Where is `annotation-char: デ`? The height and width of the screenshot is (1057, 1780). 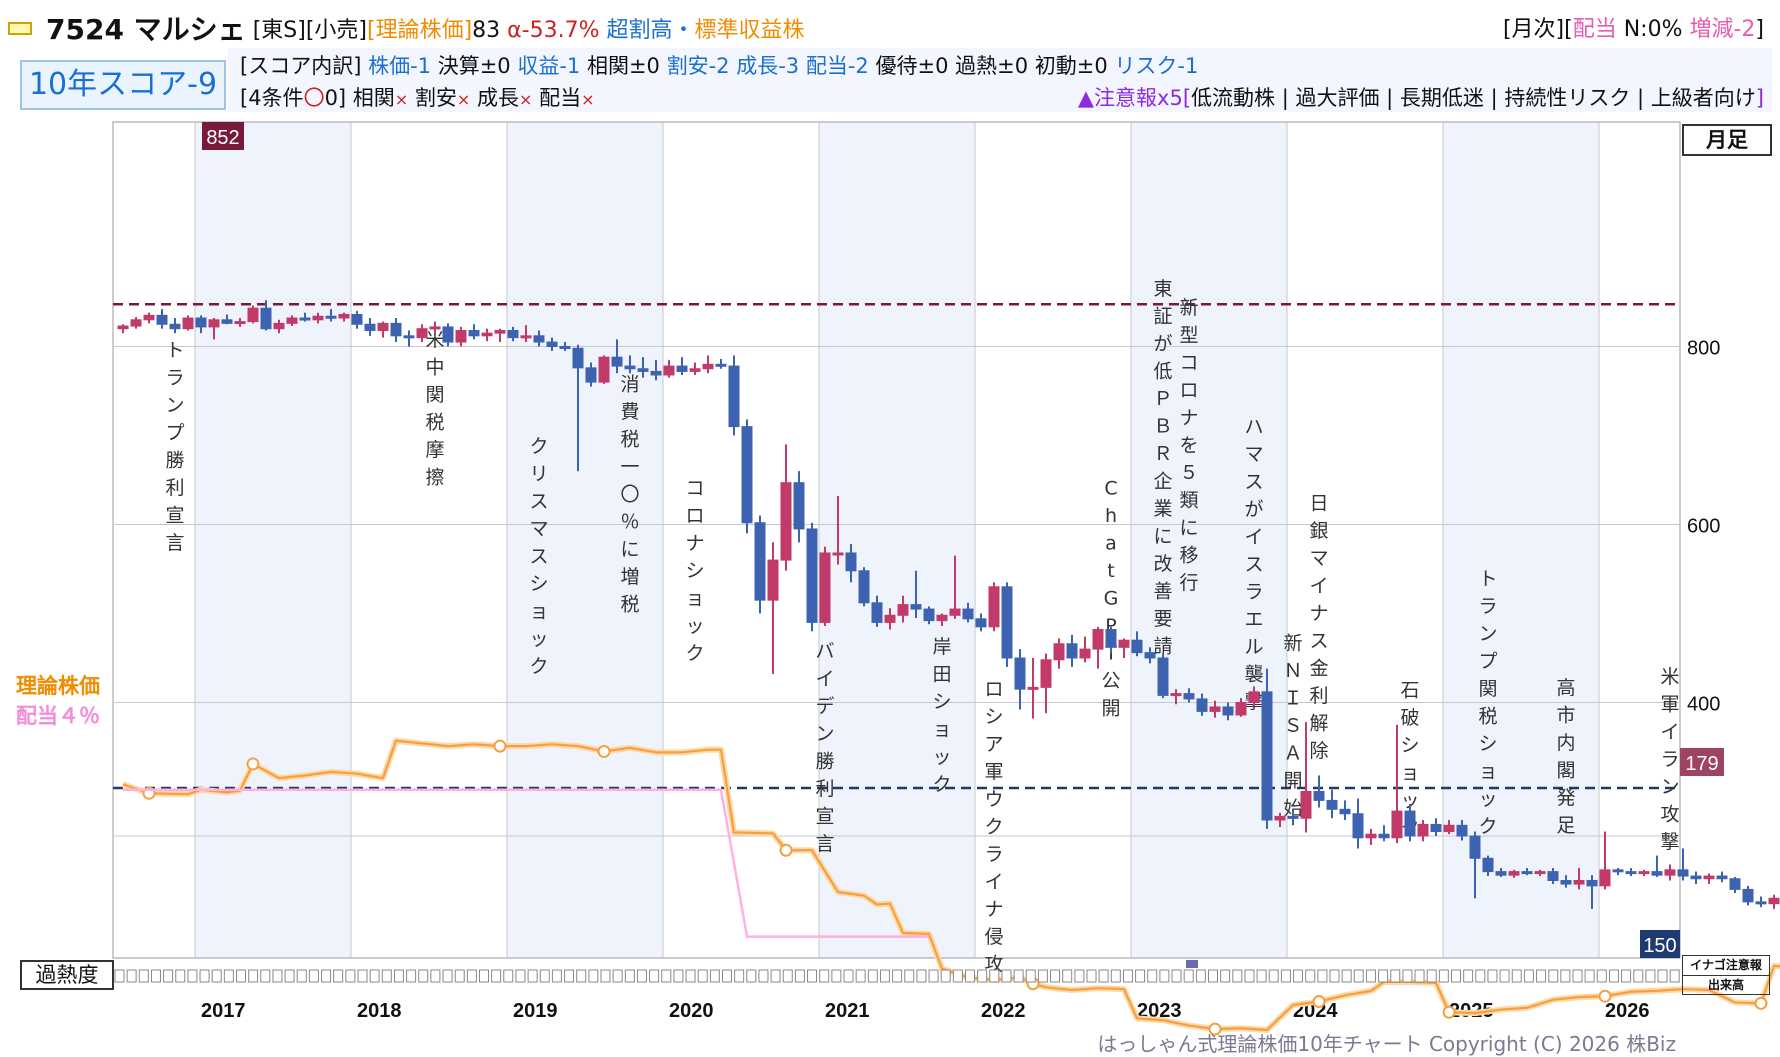
annotation-char: デ is located at coordinates (824, 706).